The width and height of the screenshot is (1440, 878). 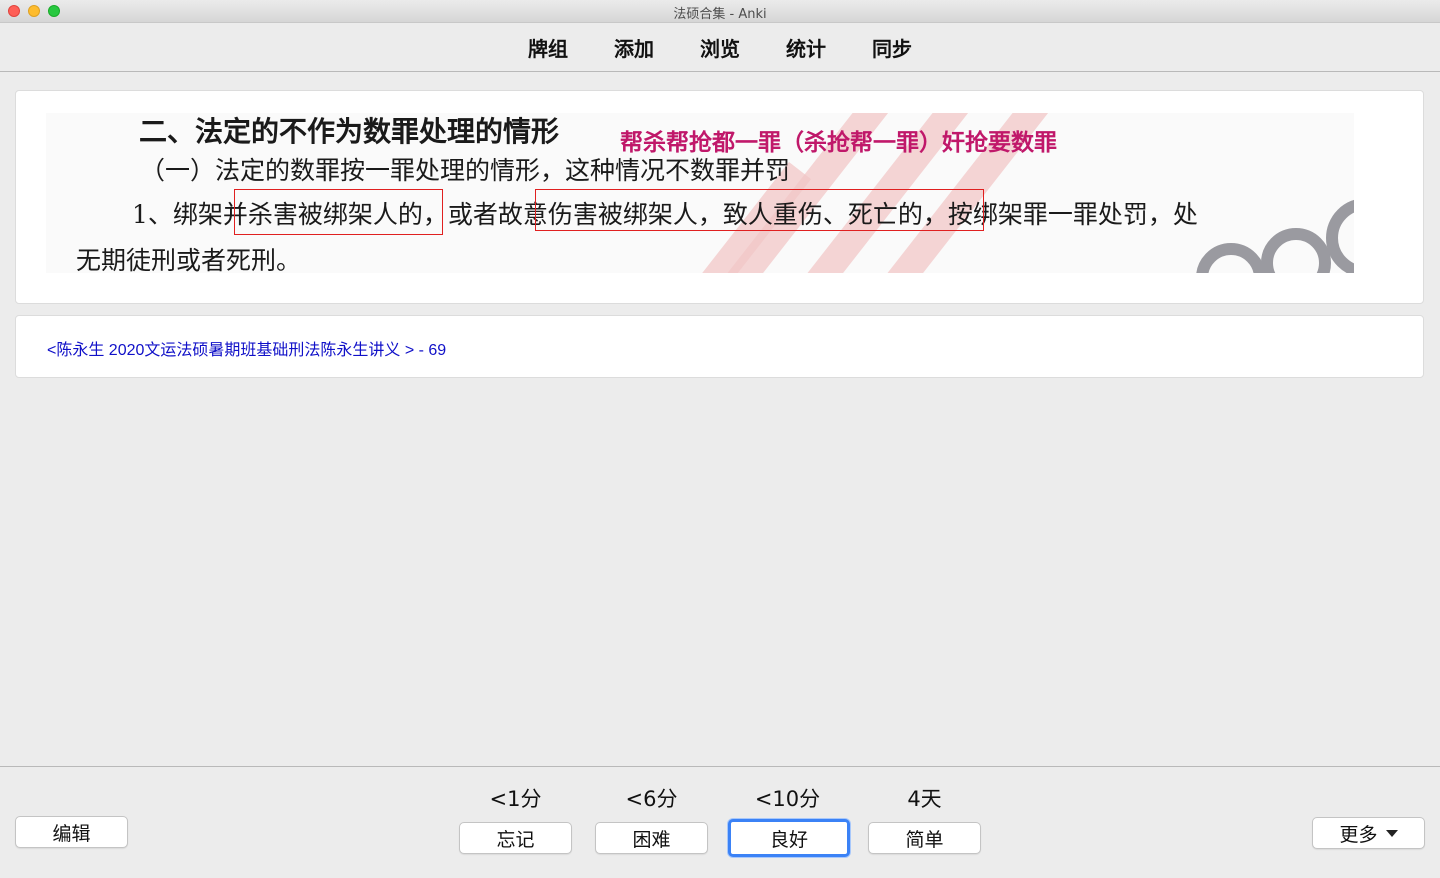 I want to click on more-button: 更多, so click(x=1368, y=833).